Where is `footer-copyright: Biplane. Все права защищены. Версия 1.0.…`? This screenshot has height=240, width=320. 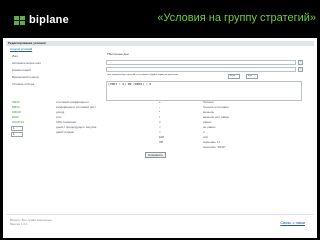
footer-copyright: Biplane. Все права защищены. Версия 1.0.… is located at coordinates (31, 222).